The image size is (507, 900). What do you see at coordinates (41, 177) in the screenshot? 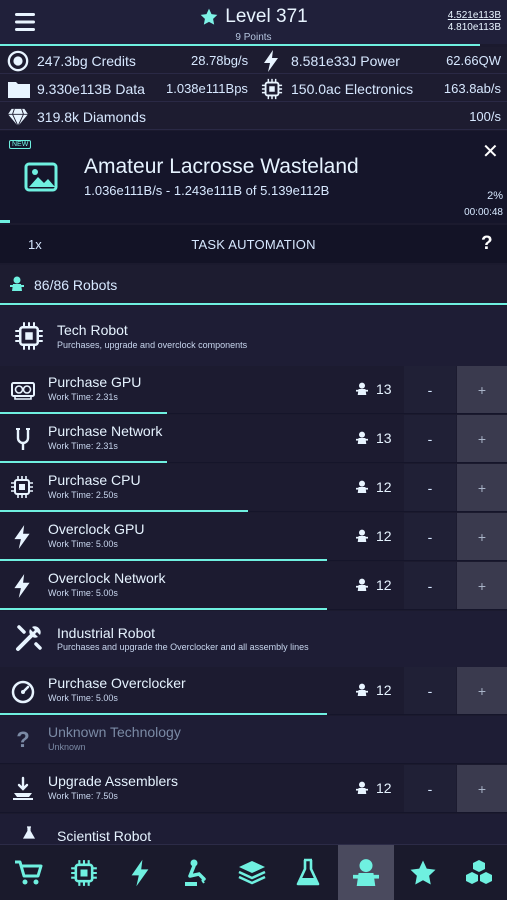
I see `image-icon` at bounding box center [41, 177].